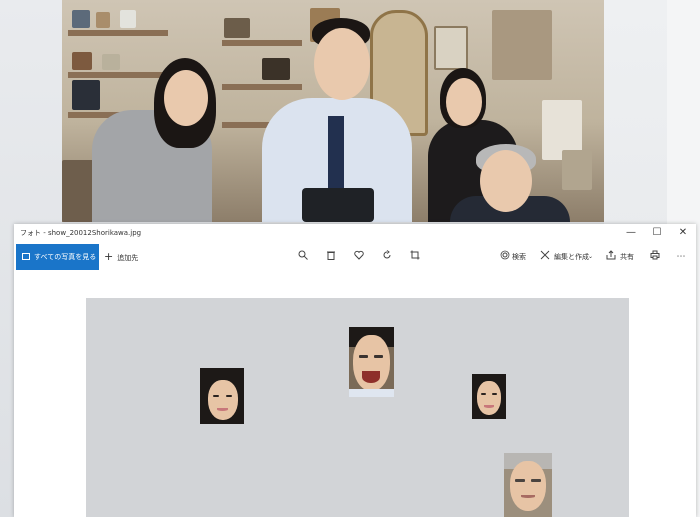  What do you see at coordinates (128, 258) in the screenshot?
I see `add-to-label: 追加先` at bounding box center [128, 258].